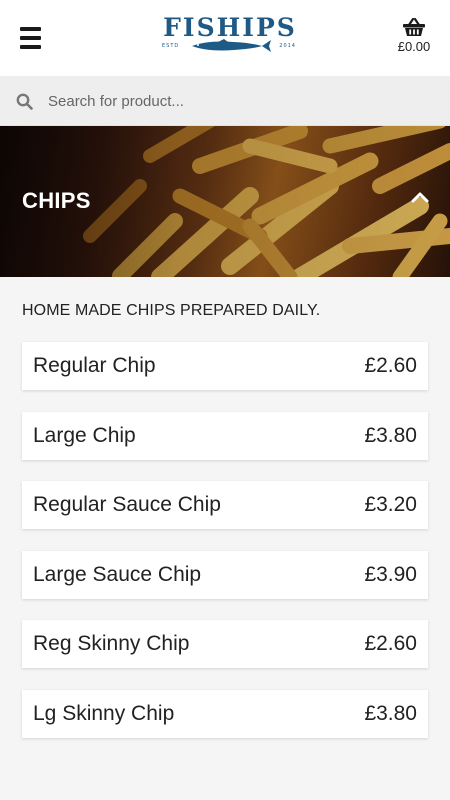 Image resolution: width=450 pixels, height=800 pixels. Describe the element at coordinates (104, 713) in the screenshot. I see `product-name: Lg Skinny Chip` at that location.